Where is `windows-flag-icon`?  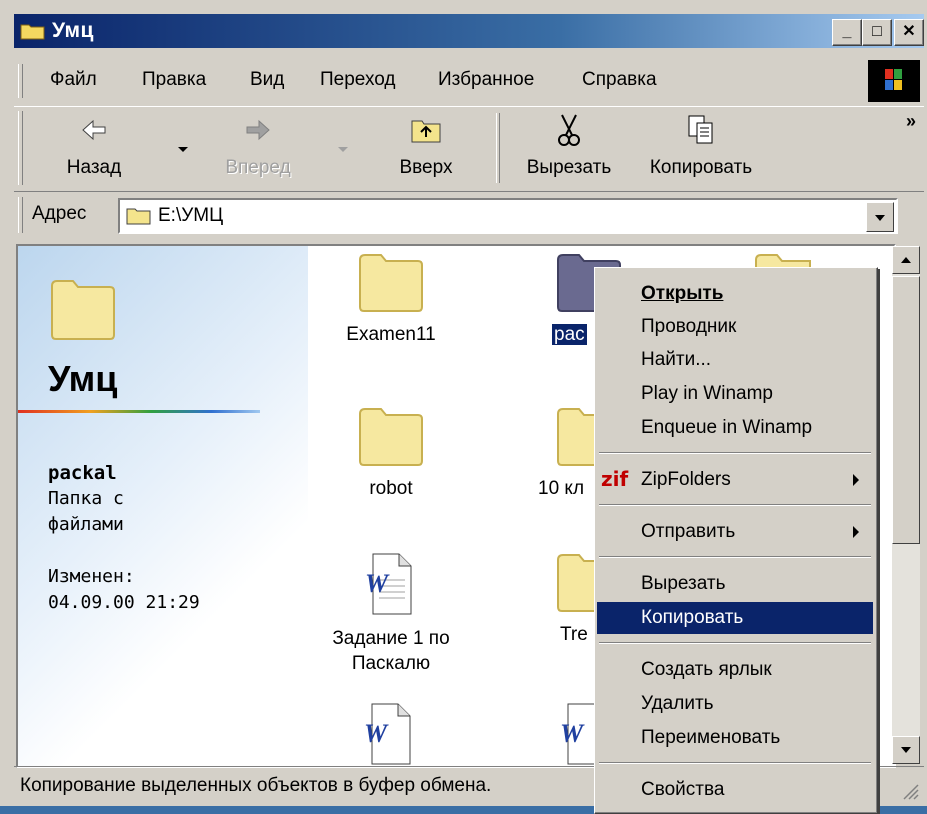 windows-flag-icon is located at coordinates (893, 79).